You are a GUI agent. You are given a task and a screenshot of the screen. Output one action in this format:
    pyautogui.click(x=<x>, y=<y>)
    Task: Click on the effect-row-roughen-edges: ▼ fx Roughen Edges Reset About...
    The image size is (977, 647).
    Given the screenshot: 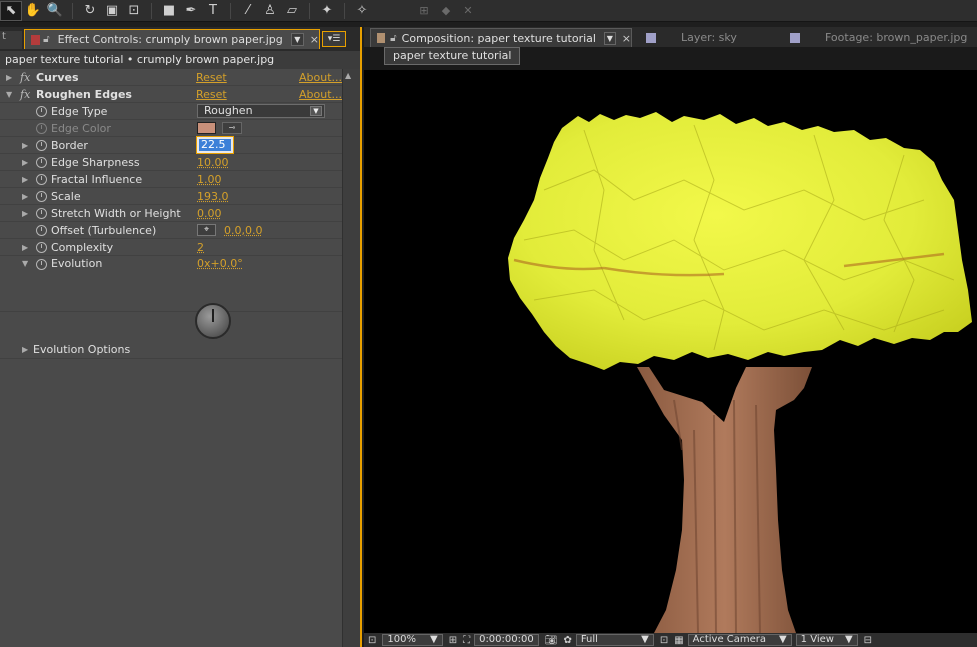 What is the action you would take?
    pyautogui.click(x=171, y=94)
    